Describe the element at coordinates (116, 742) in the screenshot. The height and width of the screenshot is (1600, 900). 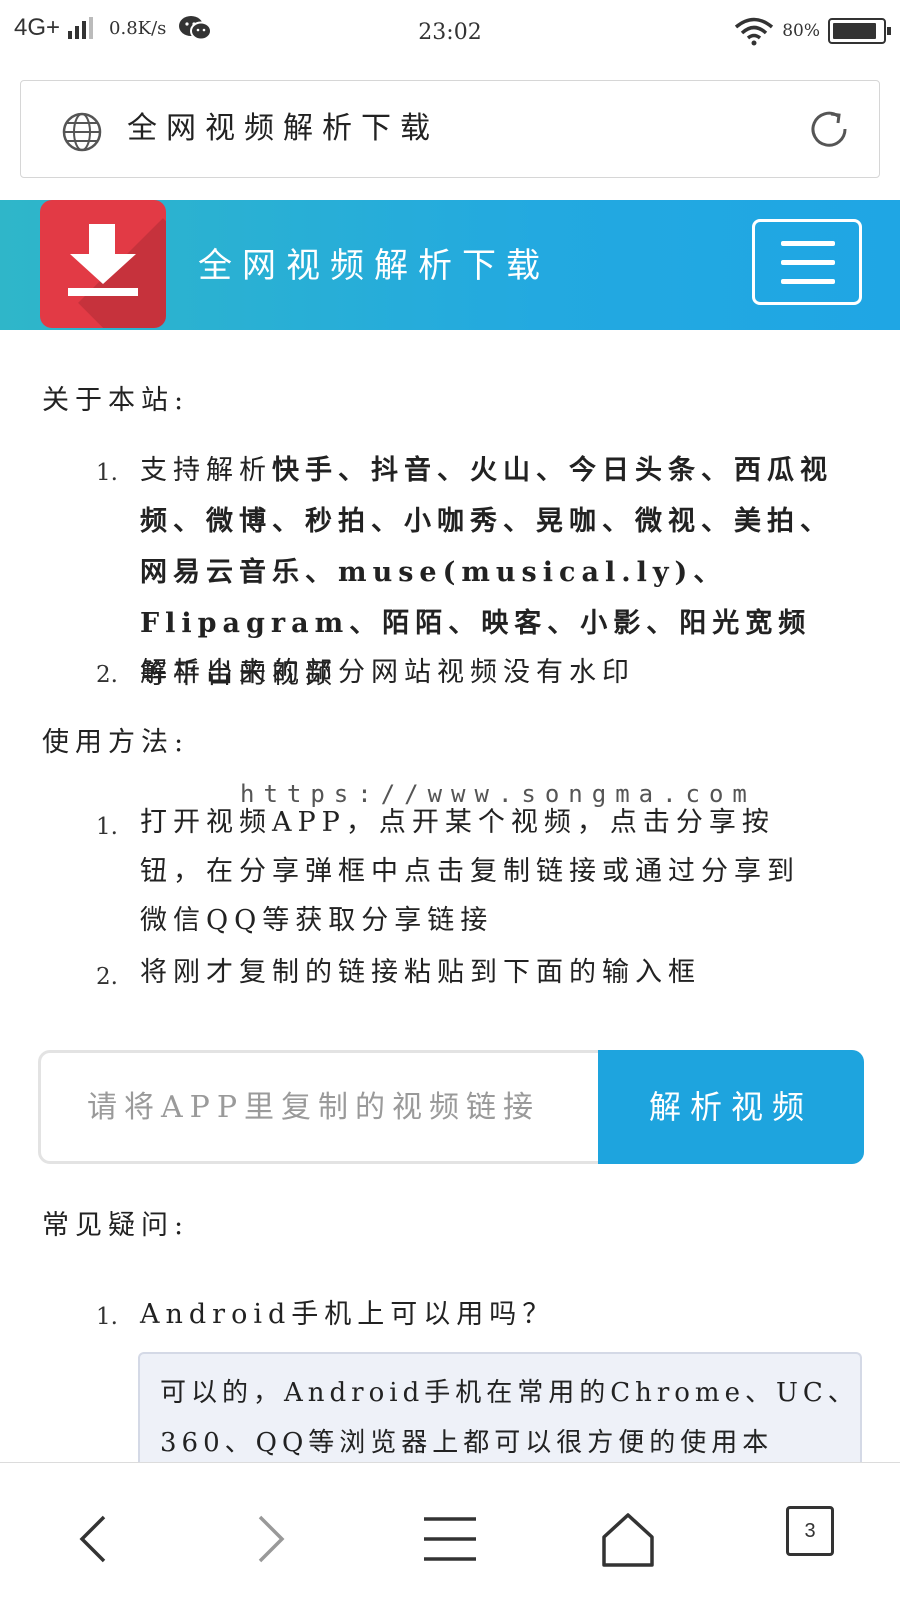
I see `usage-title: 使用方法:` at that location.